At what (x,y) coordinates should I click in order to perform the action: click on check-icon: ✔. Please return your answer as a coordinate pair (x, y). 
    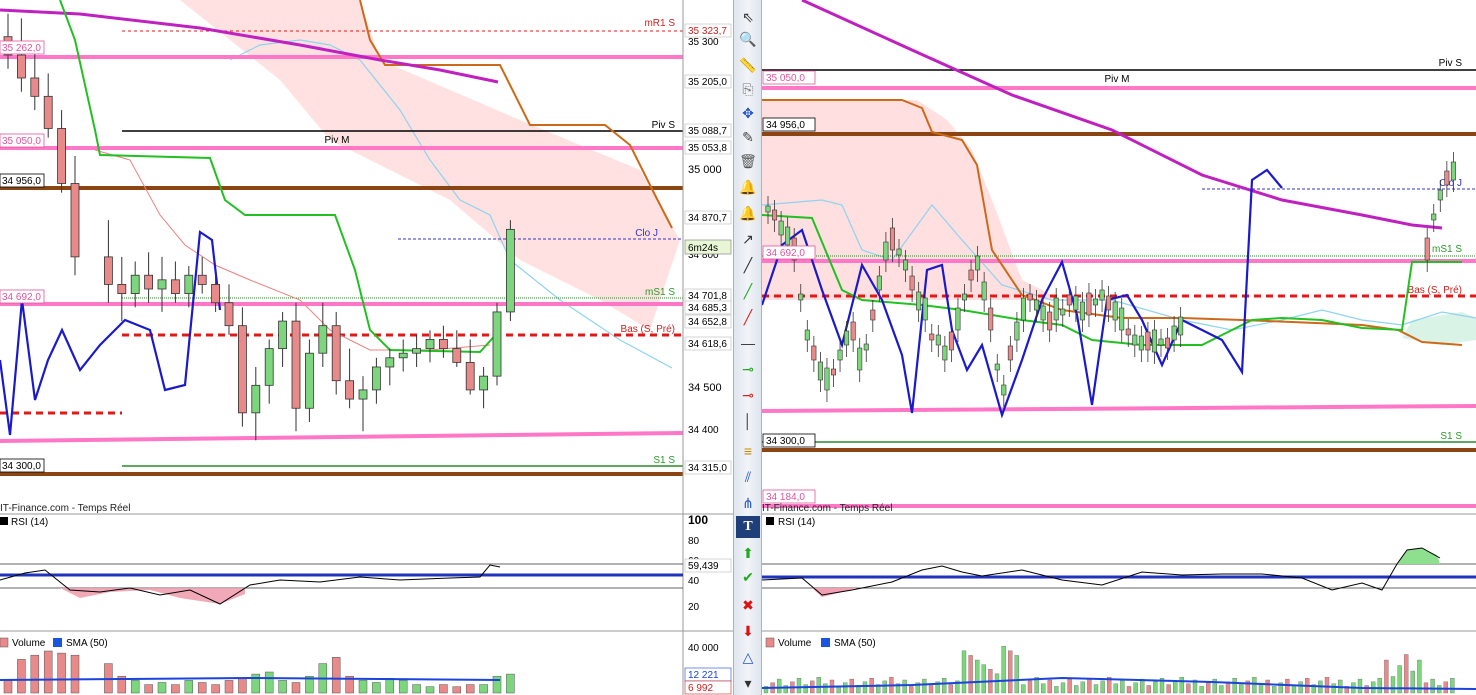
    Looking at the image, I should click on (748, 577).